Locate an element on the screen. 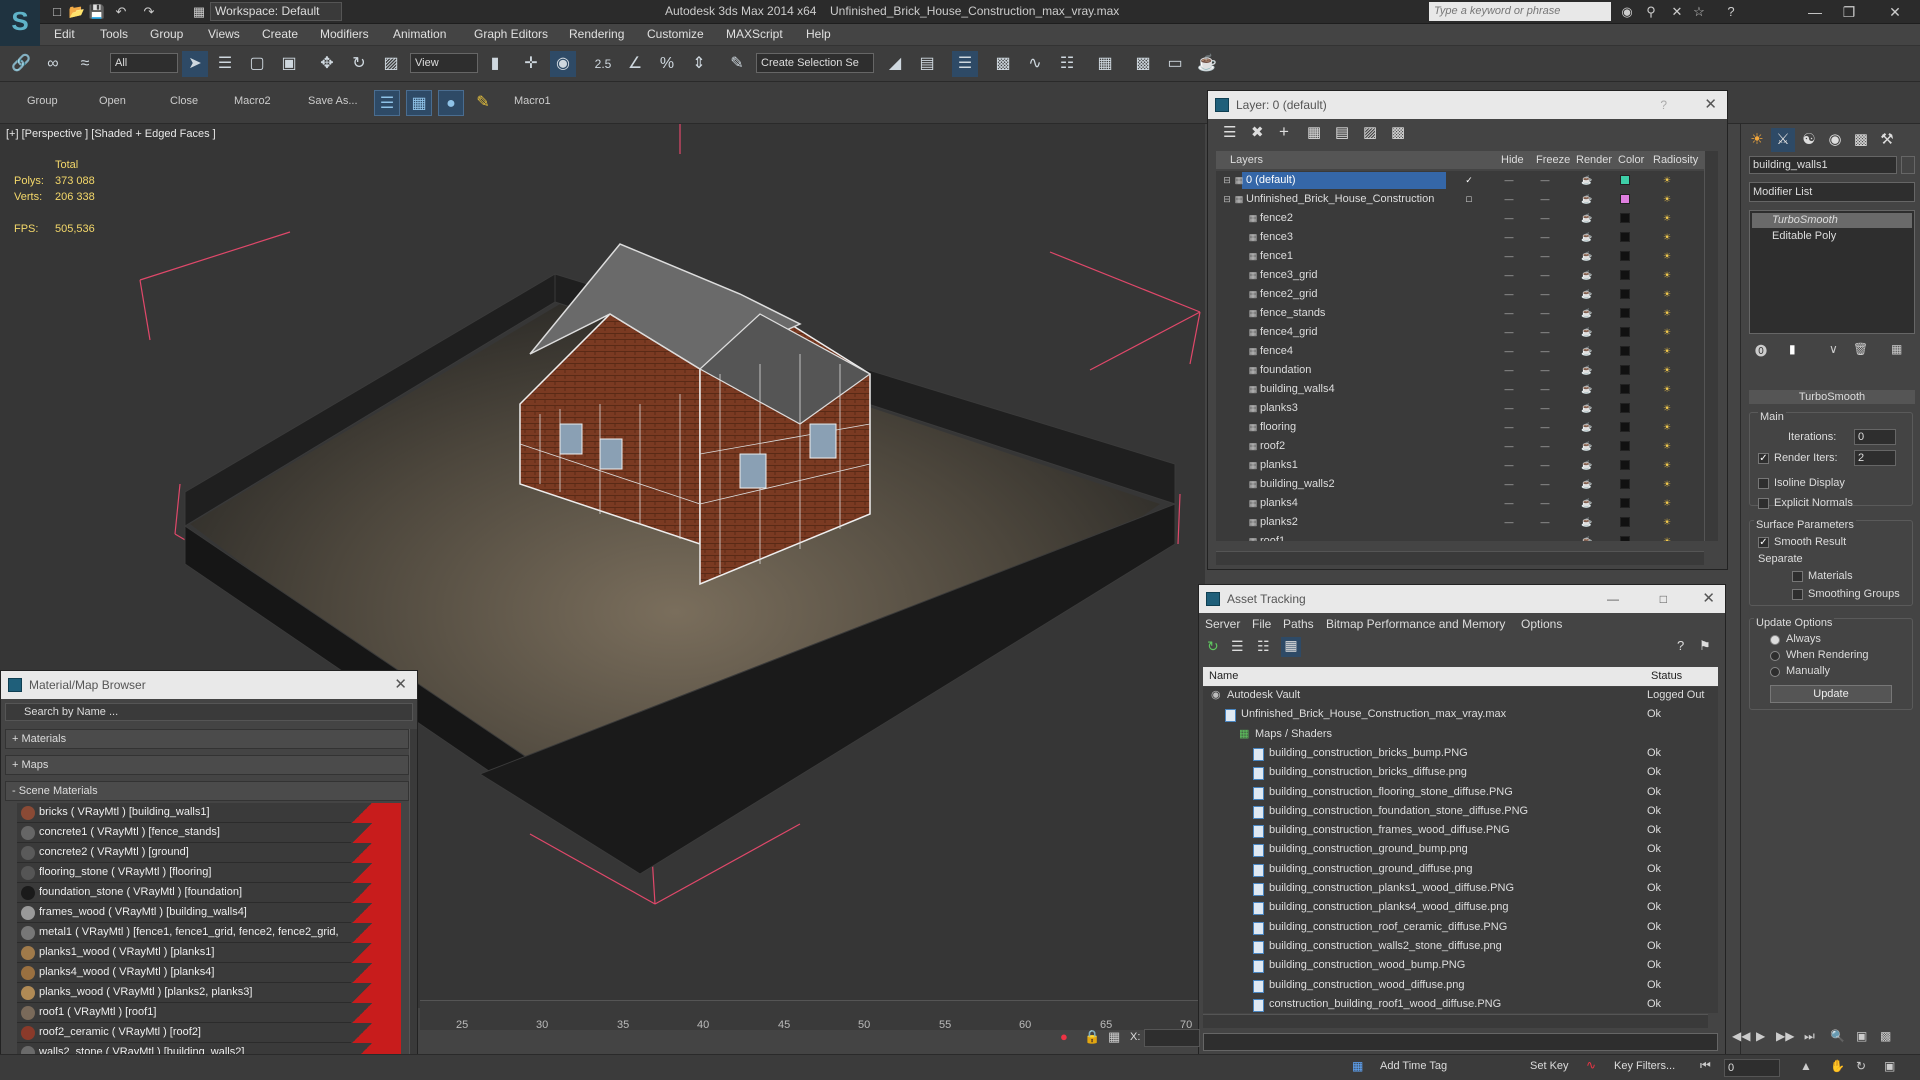 The height and width of the screenshot is (1080, 1920). manually-radio is located at coordinates (1775, 672).